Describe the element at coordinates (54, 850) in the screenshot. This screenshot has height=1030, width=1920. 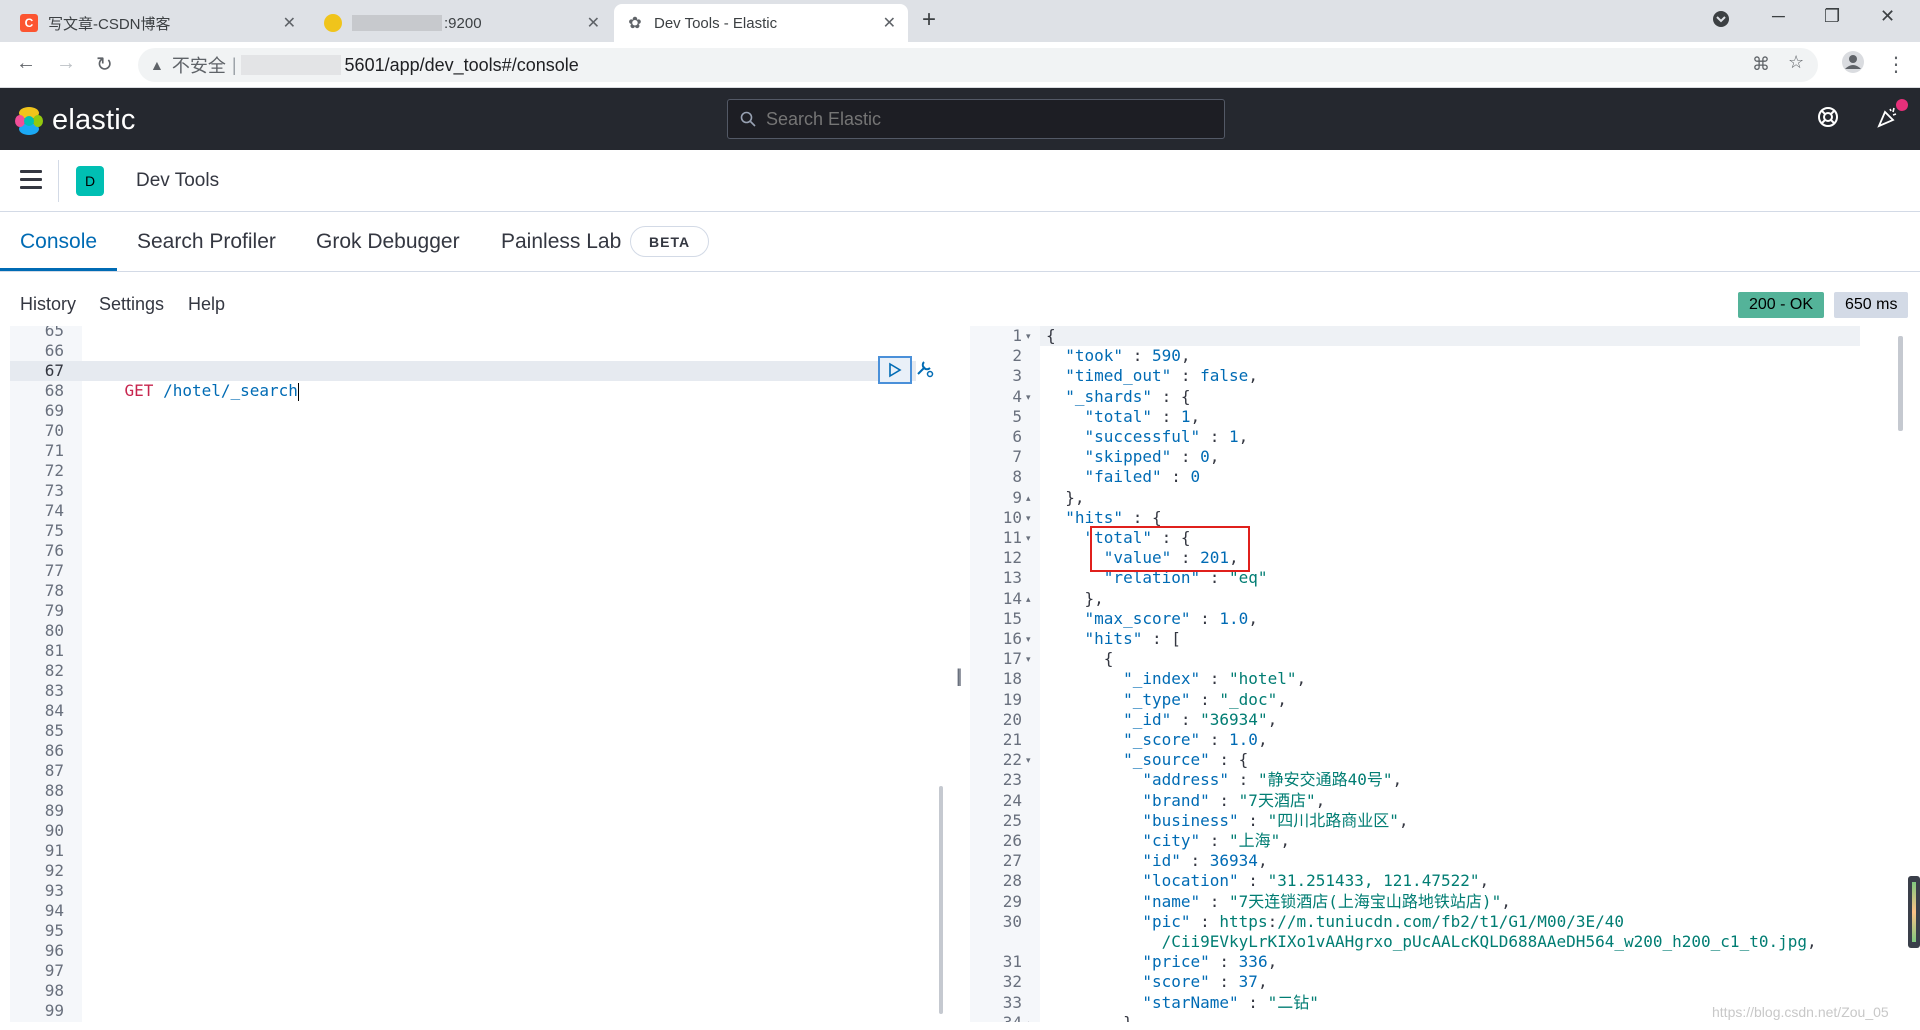
I see `line-number: 91` at that location.